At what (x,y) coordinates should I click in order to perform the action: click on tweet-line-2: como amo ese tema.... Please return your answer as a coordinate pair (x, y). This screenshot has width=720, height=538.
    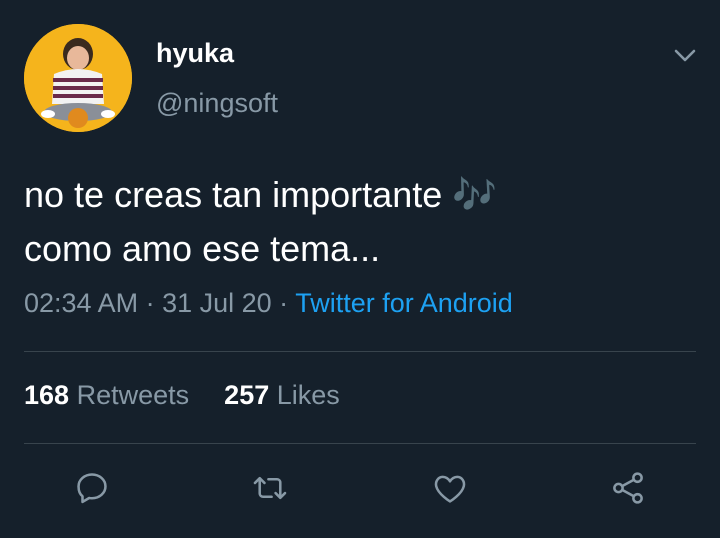
    Looking at the image, I should click on (202, 248).